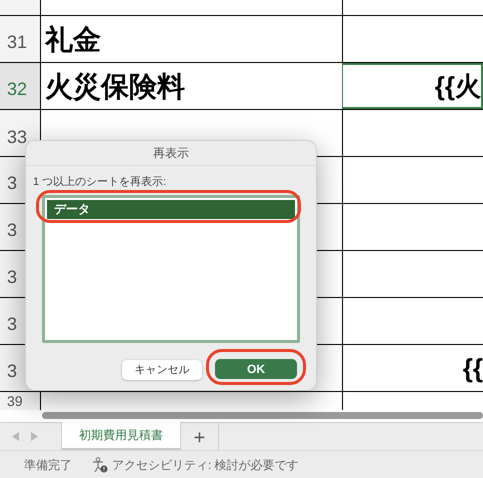 The width and height of the screenshot is (483, 478). I want to click on accessibility-warning-icon, so click(100, 464).